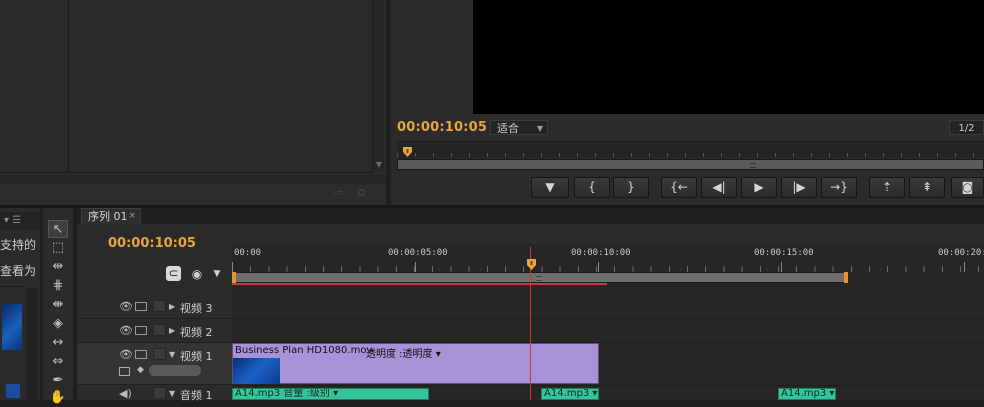 The width and height of the screenshot is (984, 407). I want to click on work-area-grip, so click(539, 278).